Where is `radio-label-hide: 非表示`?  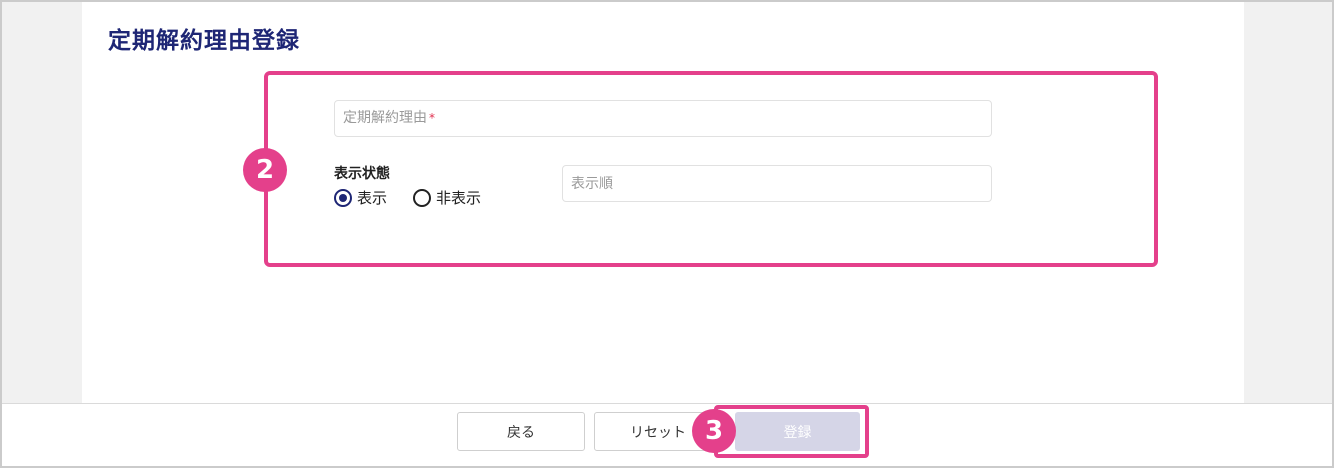
radio-label-hide: 非表示 is located at coordinates (459, 198).